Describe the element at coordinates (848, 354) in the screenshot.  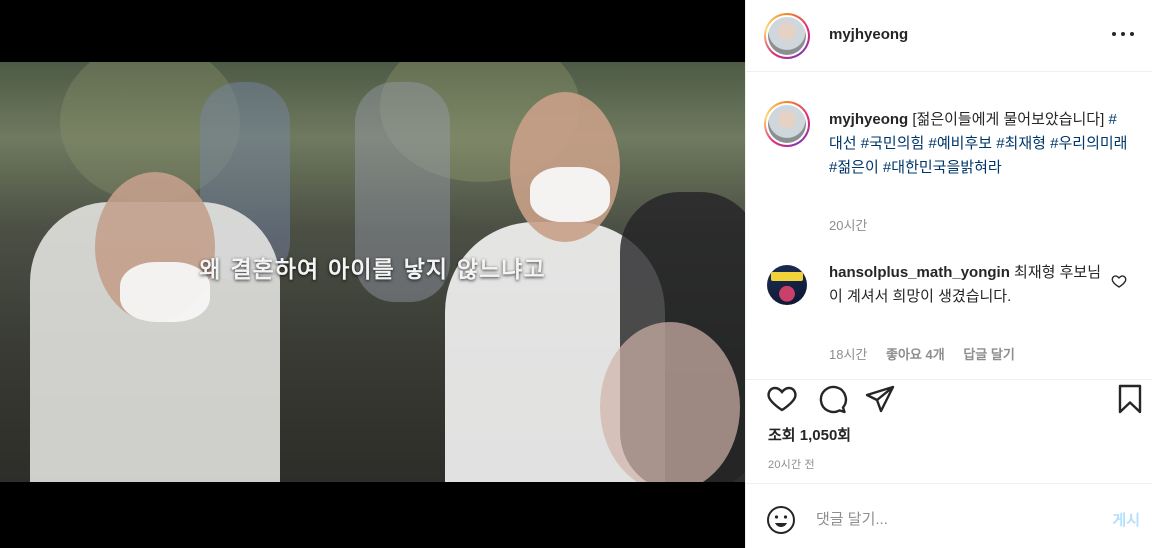
I see `comment-timestamp: 18시간` at that location.